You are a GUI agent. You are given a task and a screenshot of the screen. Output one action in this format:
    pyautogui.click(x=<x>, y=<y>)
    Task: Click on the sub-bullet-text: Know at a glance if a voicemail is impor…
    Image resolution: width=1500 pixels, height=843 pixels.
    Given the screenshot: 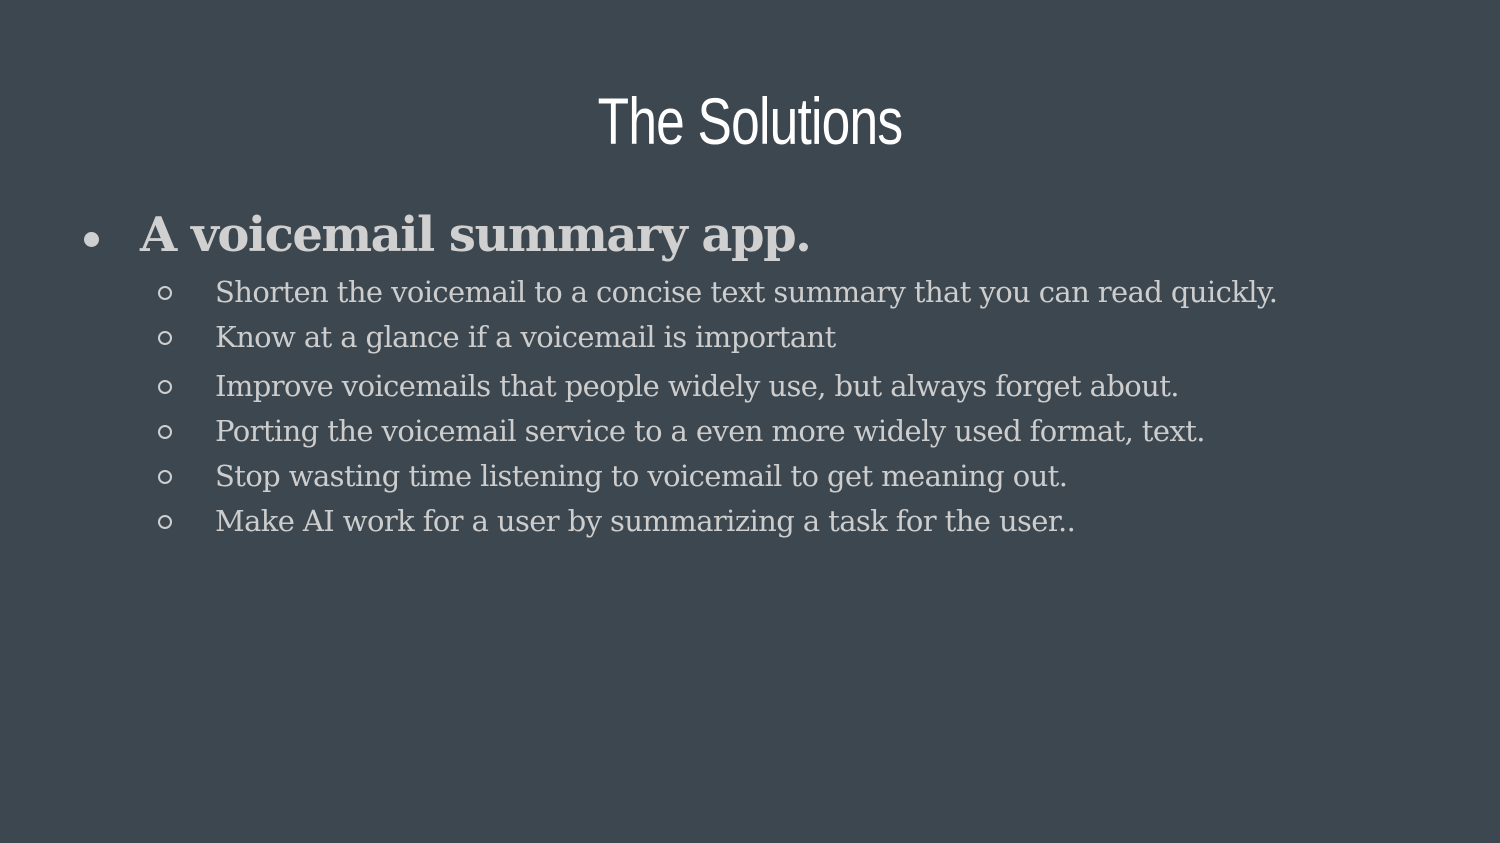 What is the action you would take?
    pyautogui.click(x=525, y=337)
    